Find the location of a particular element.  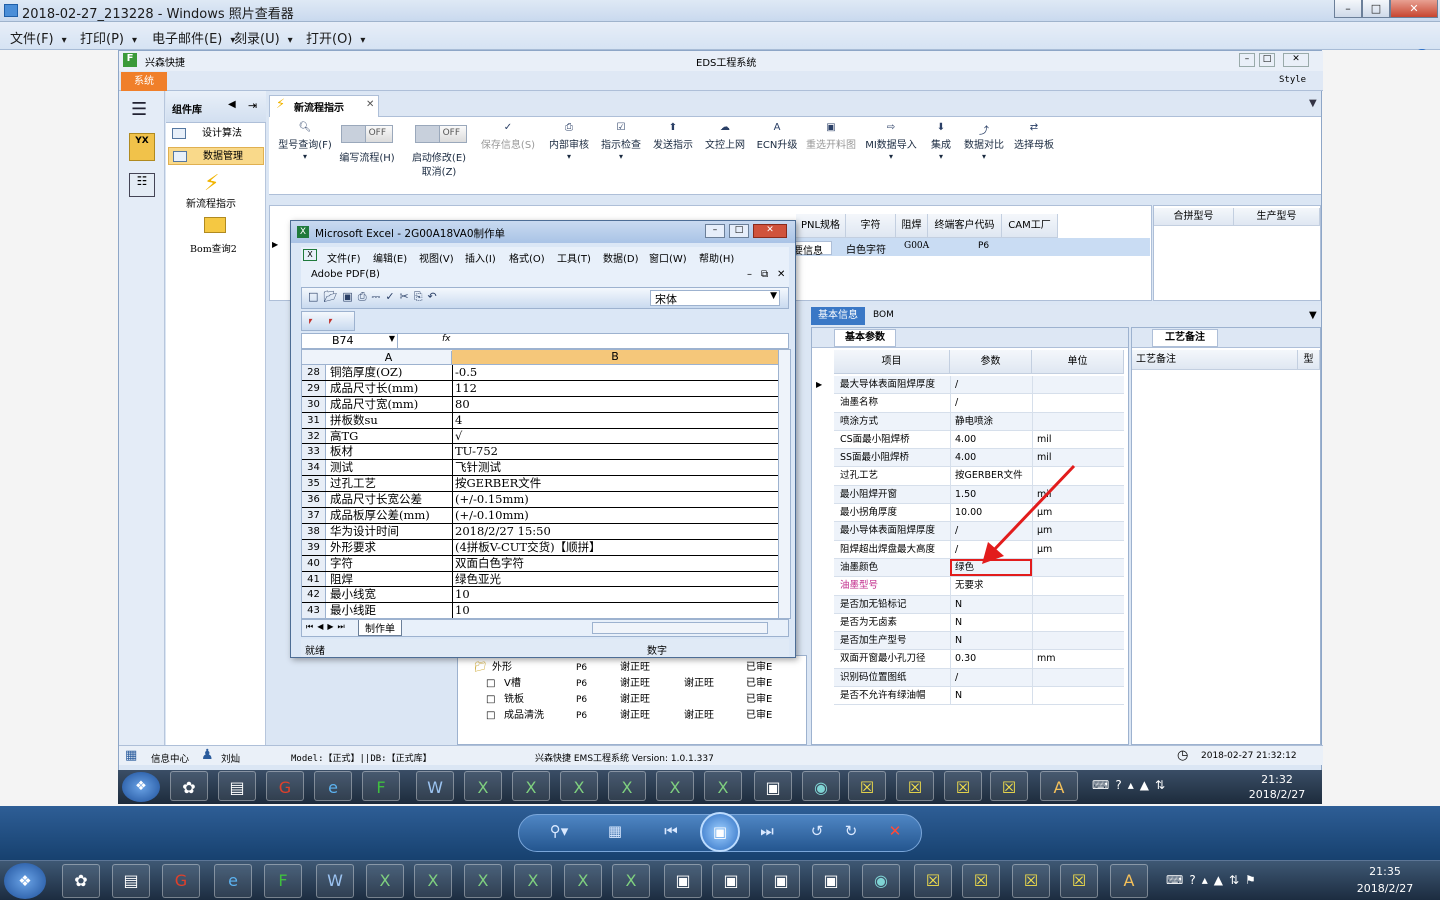

integrate-button: ⬇ 集成 ▾ is located at coordinates (941, 142).